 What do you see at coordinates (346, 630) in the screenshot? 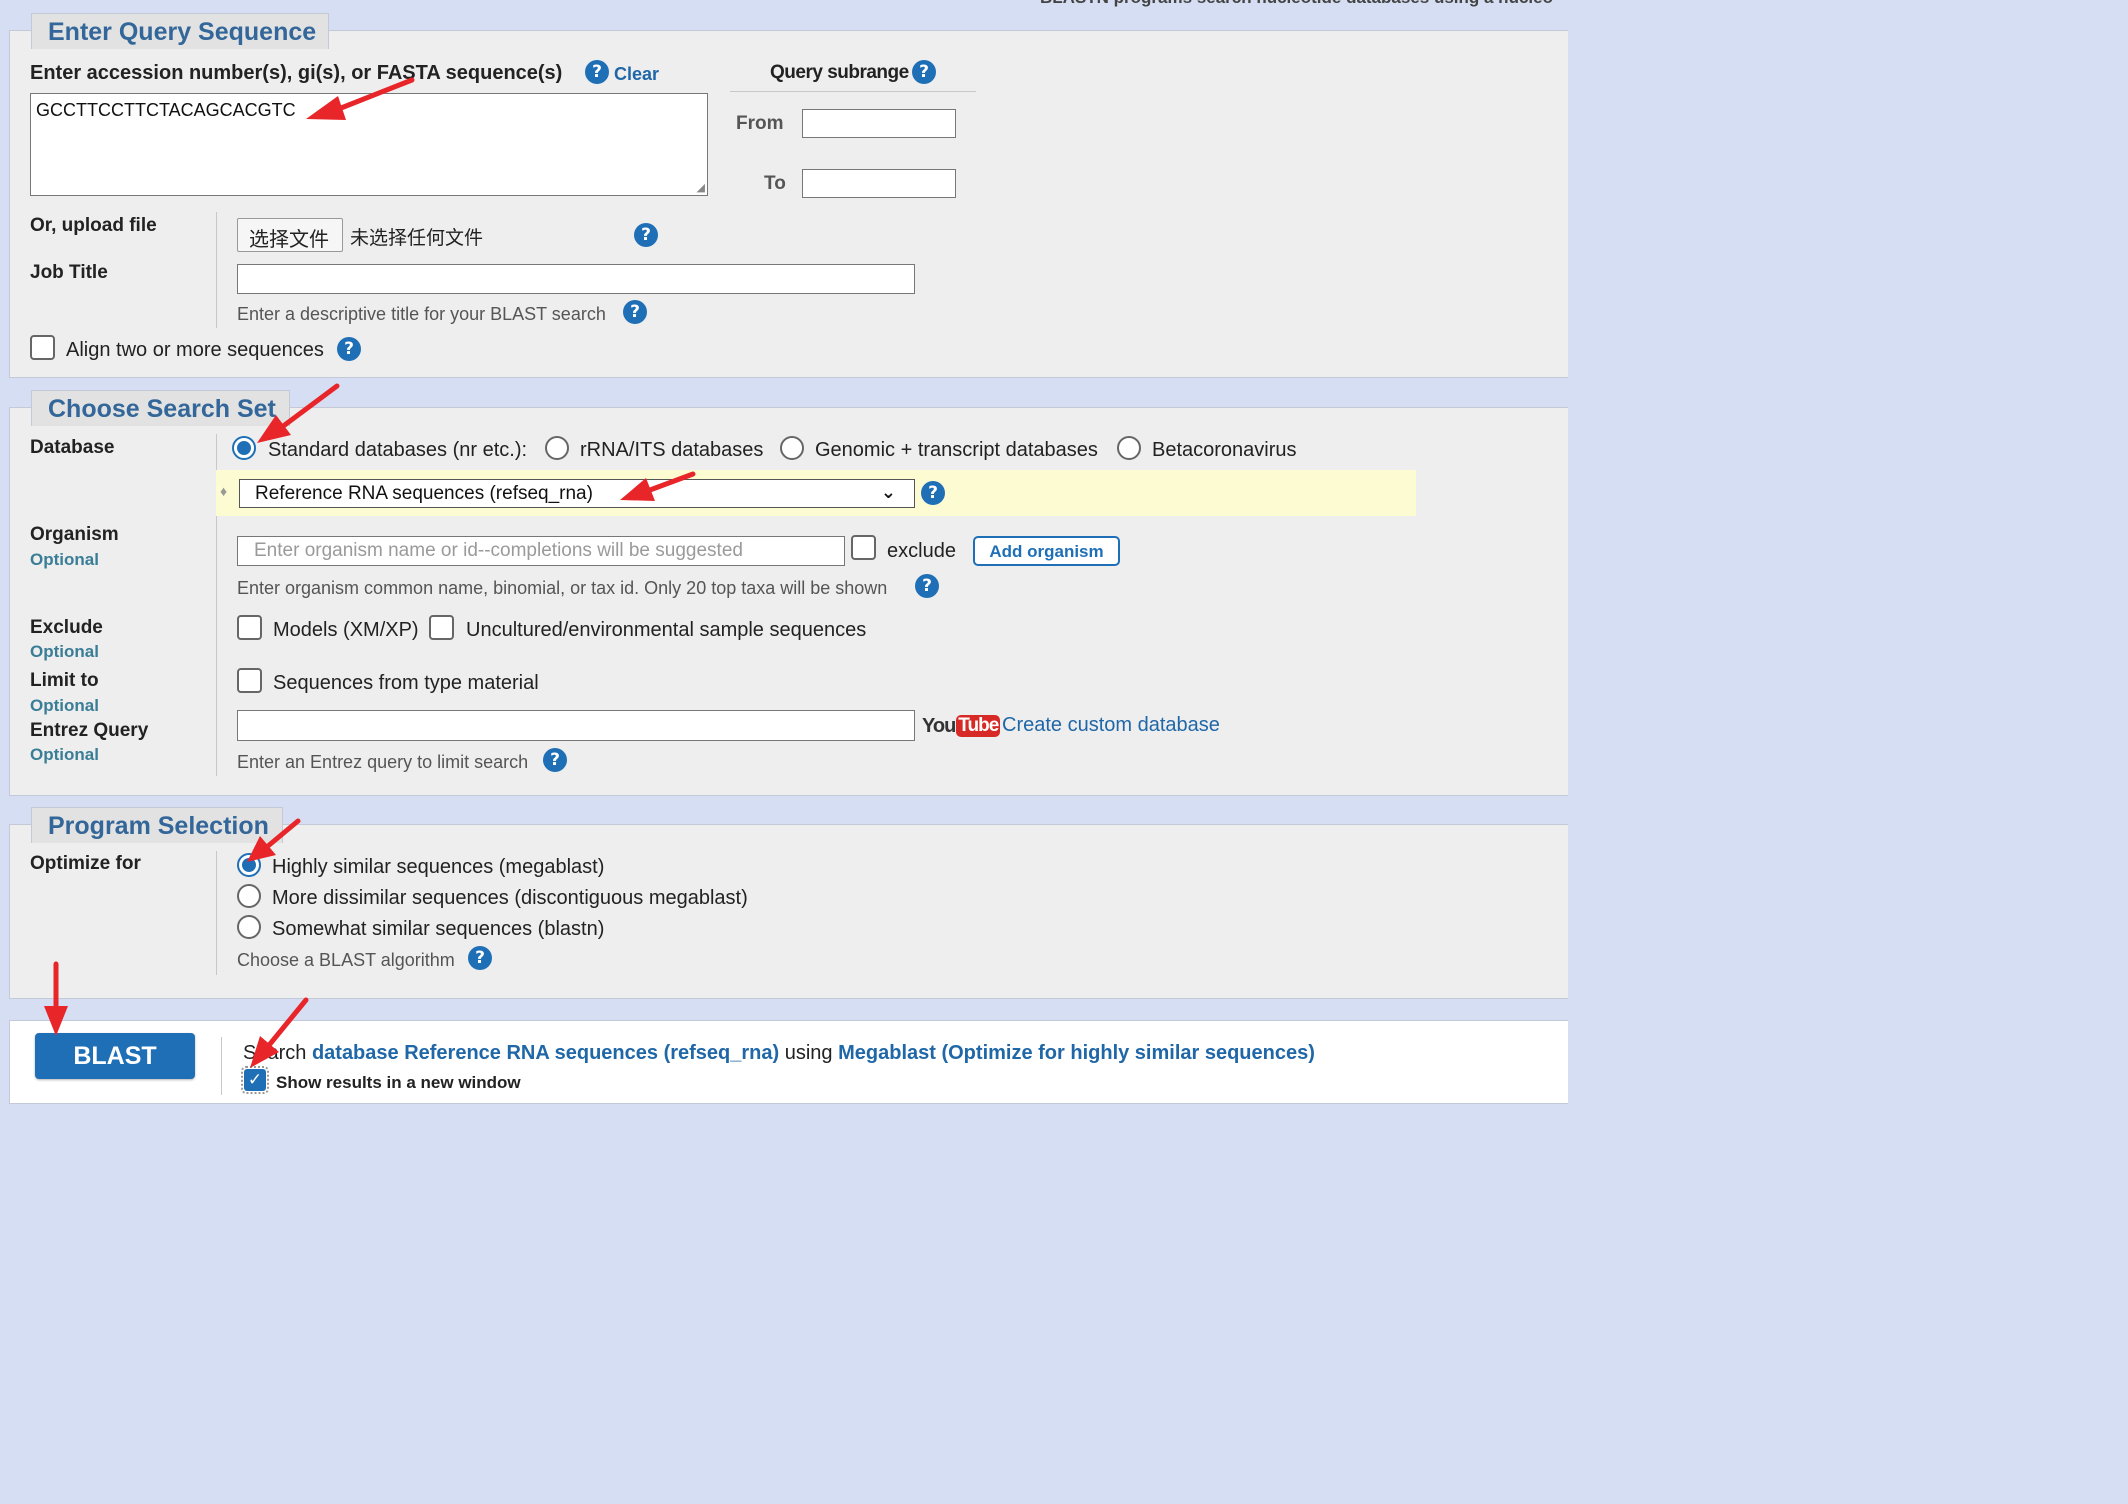
I see `exclude-models-label: Models (XM/XP)` at bounding box center [346, 630].